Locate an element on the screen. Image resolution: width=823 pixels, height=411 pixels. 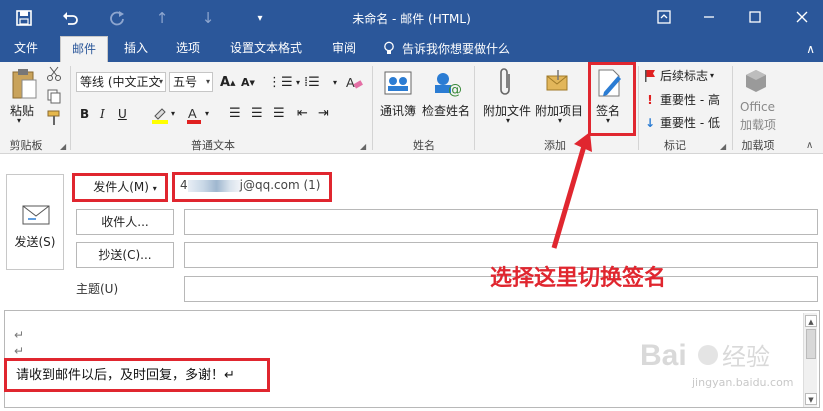
maximize-icon is located at coordinates (755, 17).